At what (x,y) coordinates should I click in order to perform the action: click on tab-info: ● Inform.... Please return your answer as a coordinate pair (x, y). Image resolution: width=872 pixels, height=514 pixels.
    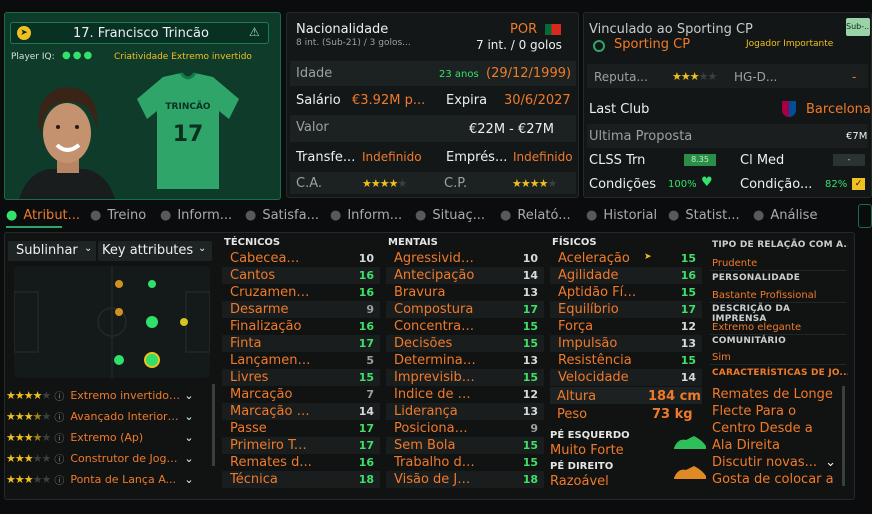
    Looking at the image, I should click on (196, 215).